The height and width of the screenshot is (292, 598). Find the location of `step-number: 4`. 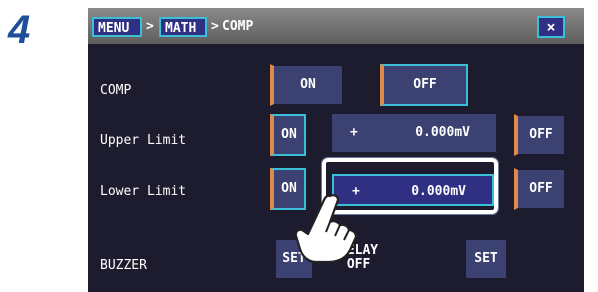

step-number: 4 is located at coordinates (19, 30).